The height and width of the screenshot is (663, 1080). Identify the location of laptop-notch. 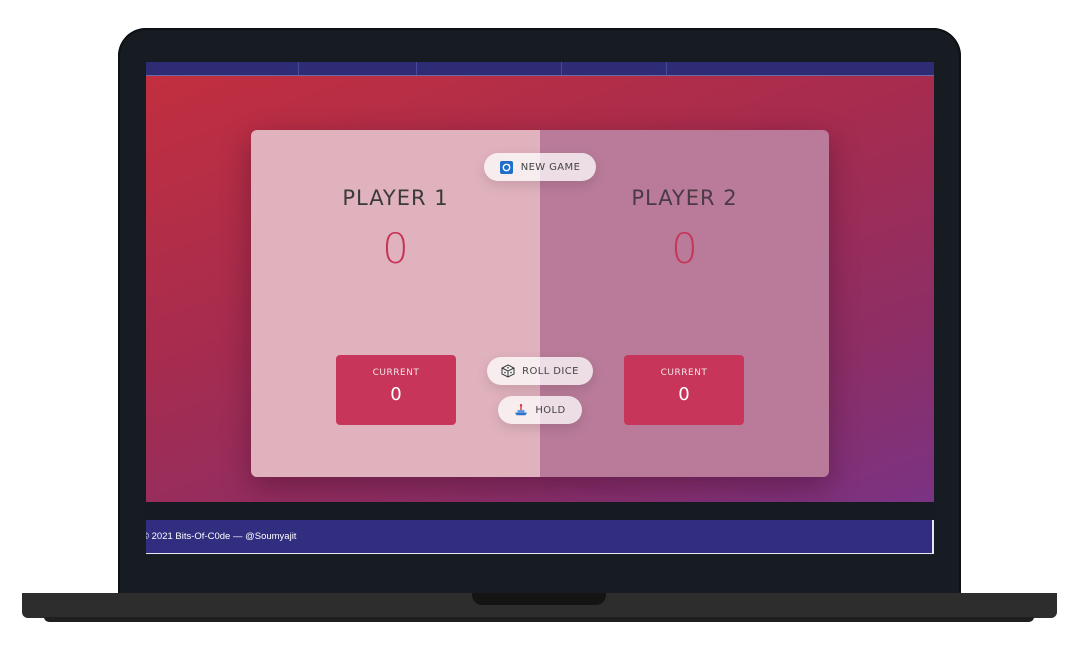
(539, 599).